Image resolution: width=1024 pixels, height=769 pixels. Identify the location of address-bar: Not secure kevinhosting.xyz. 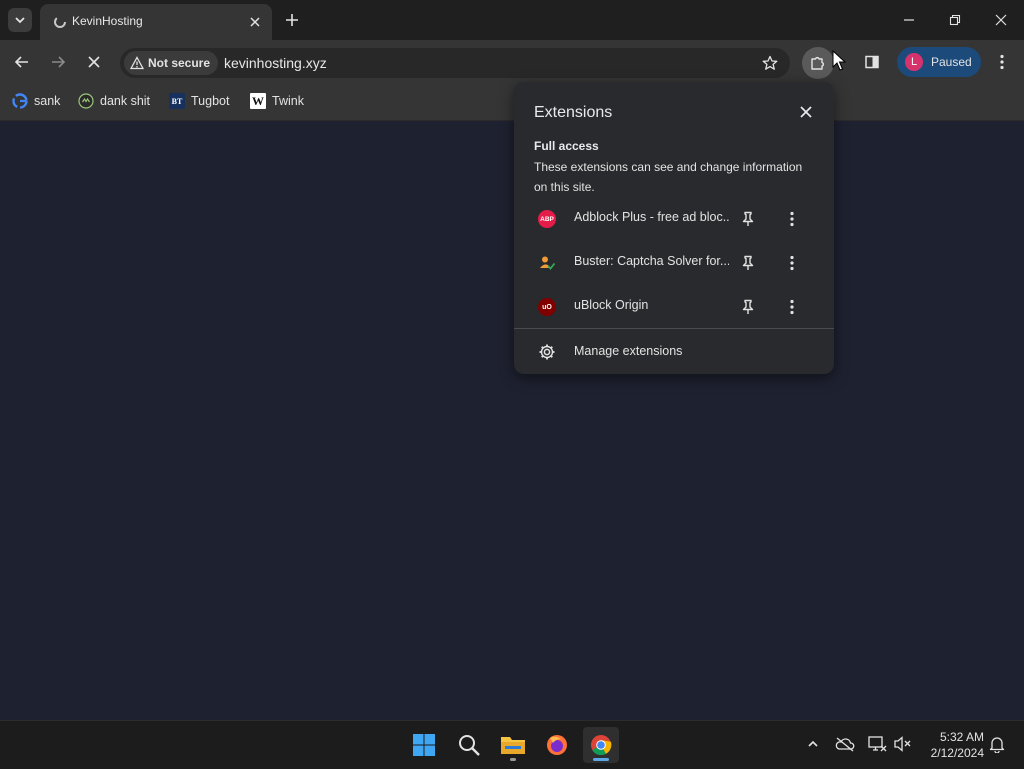
(455, 63).